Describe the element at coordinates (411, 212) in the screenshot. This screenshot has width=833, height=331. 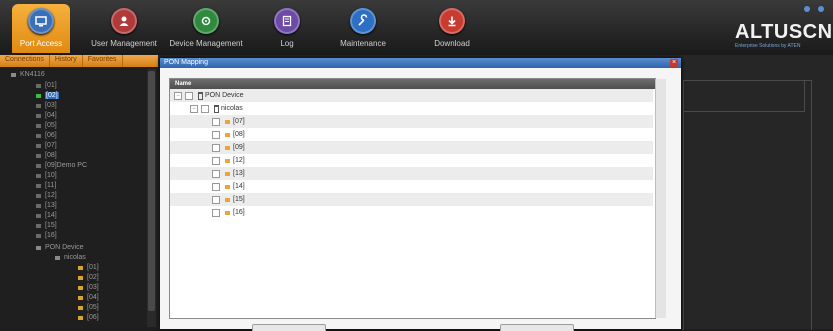
I see `tree-row-port: [16]` at that location.